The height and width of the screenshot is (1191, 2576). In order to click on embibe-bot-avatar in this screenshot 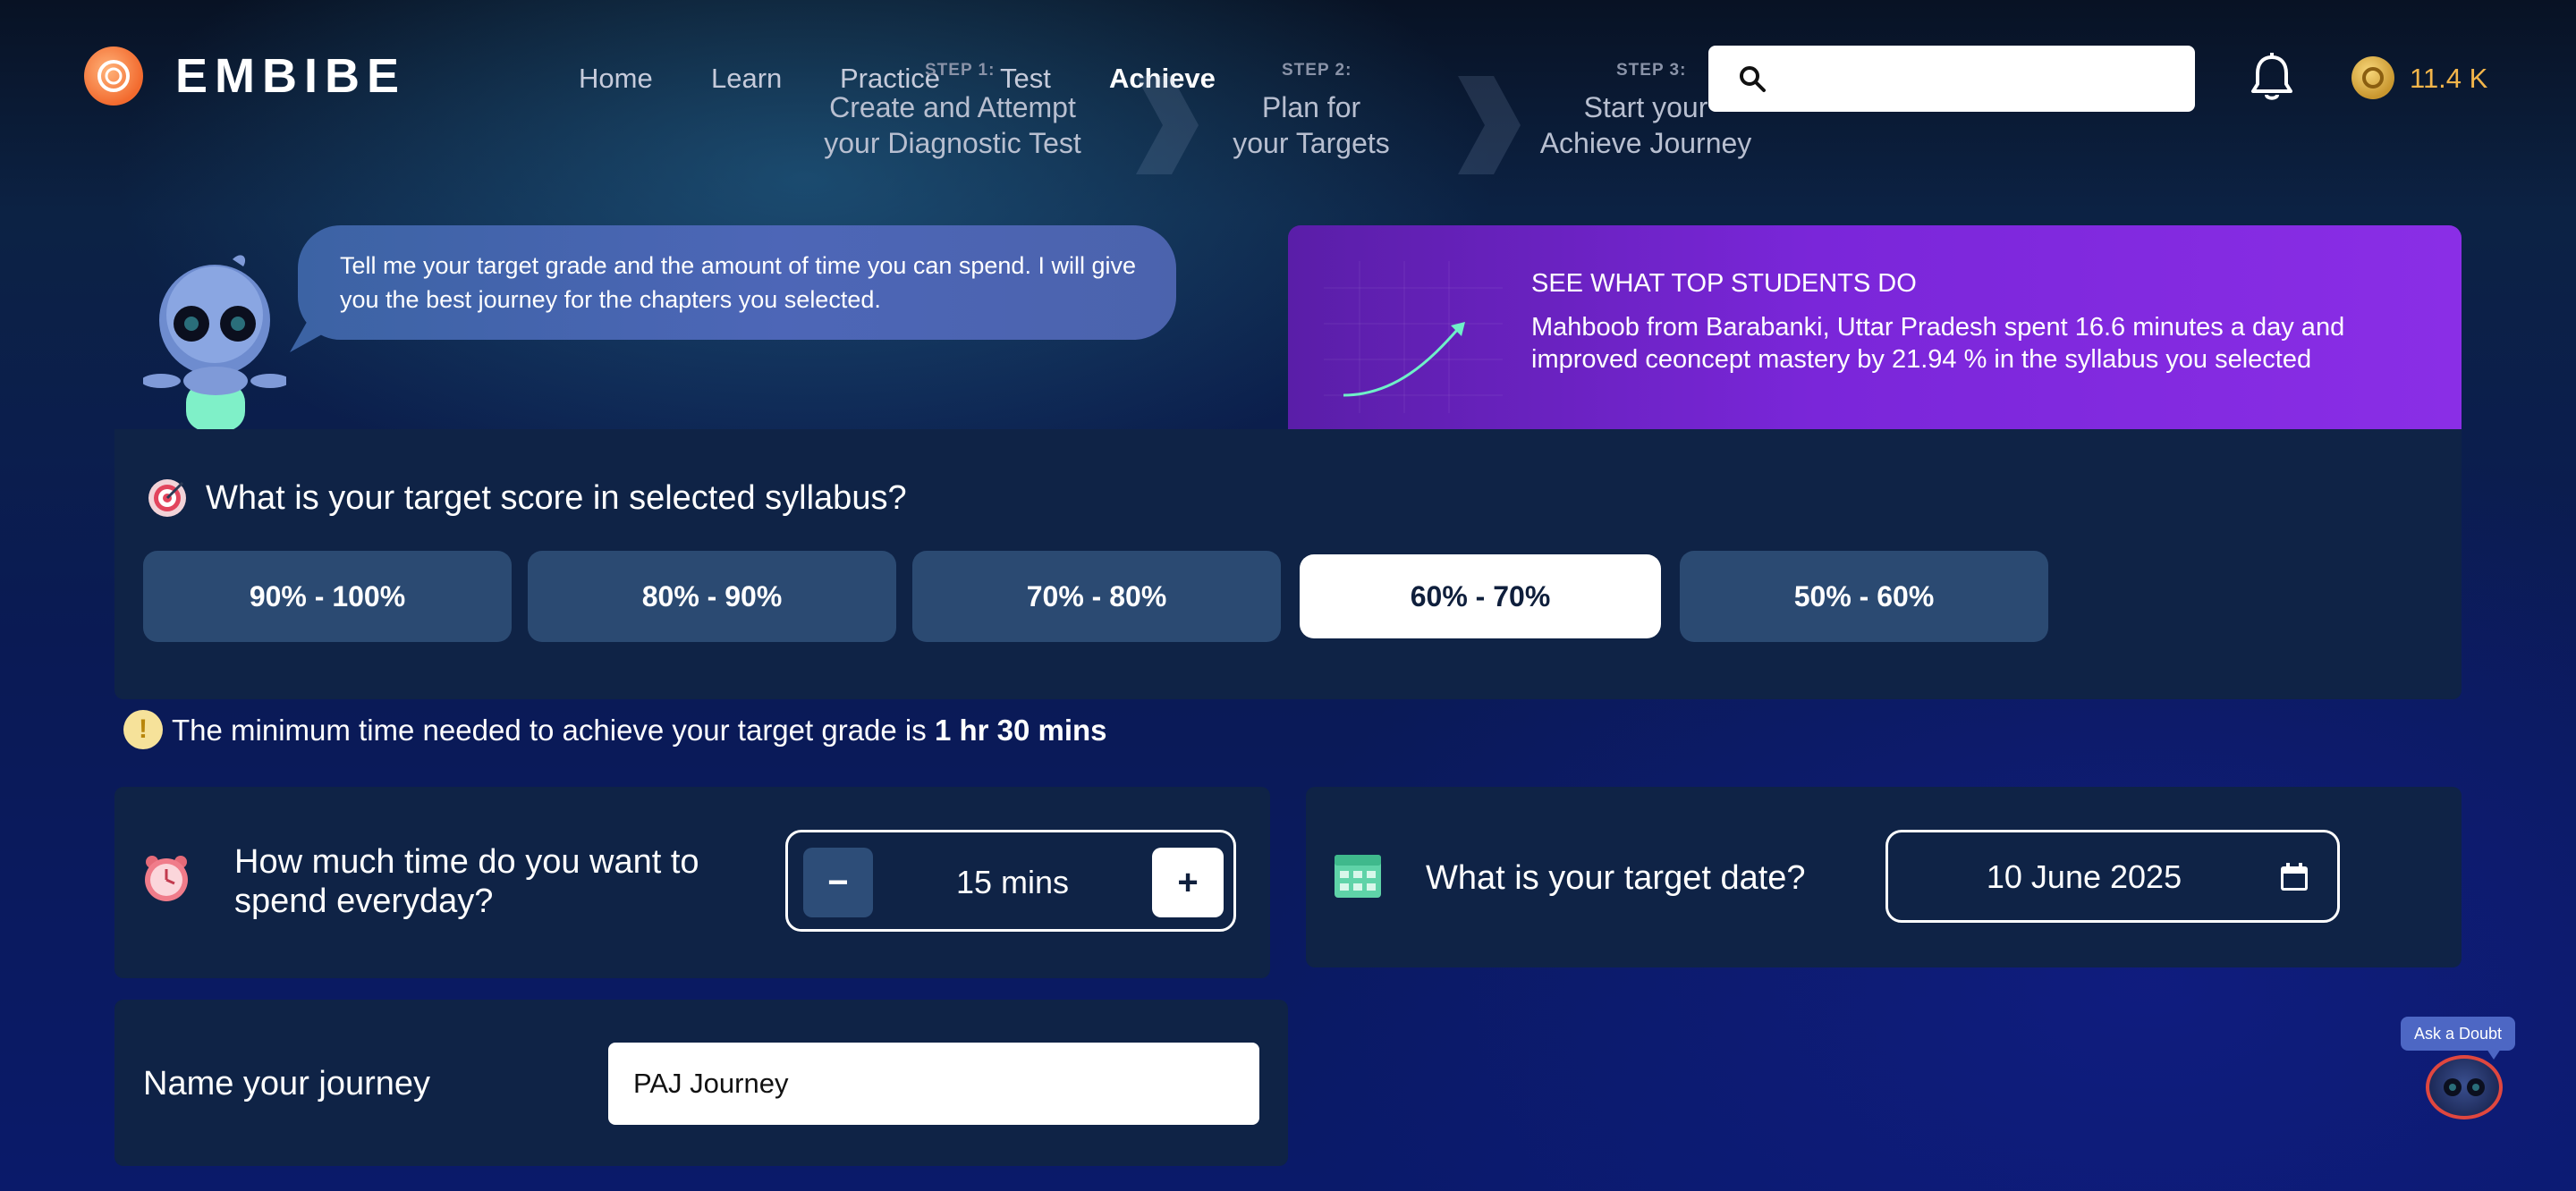, I will do `click(214, 343)`.